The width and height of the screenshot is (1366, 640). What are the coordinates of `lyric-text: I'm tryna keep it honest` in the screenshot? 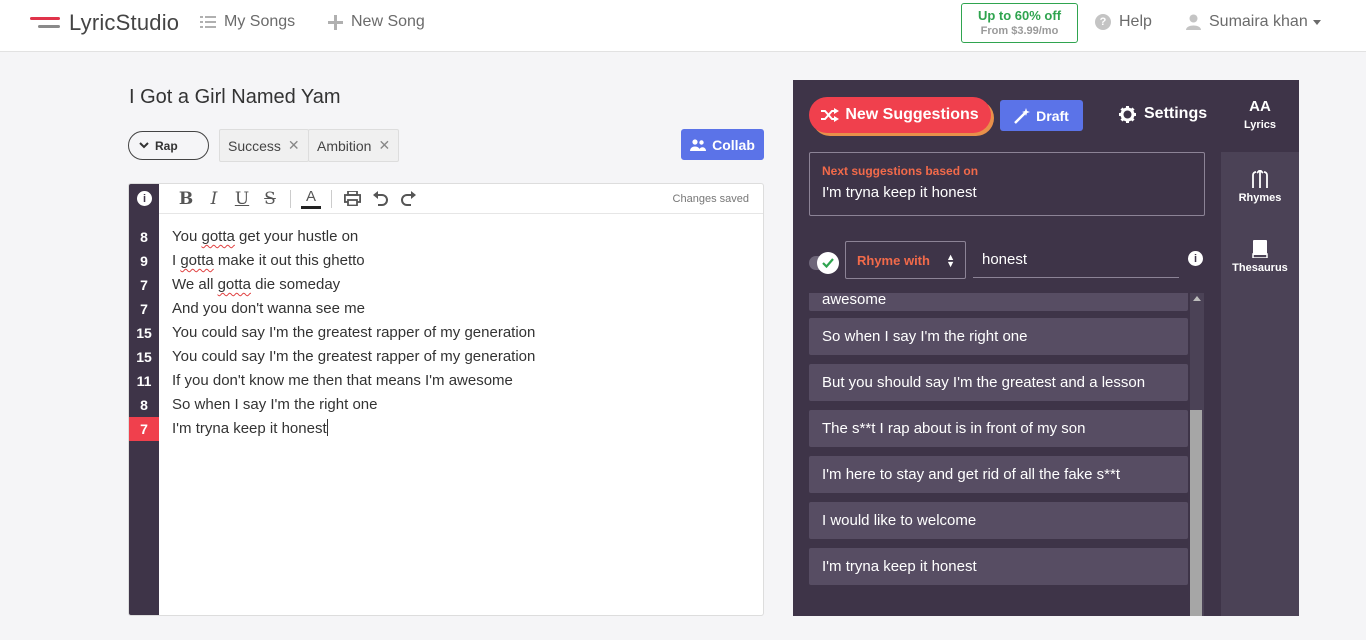 It's located at (249, 428).